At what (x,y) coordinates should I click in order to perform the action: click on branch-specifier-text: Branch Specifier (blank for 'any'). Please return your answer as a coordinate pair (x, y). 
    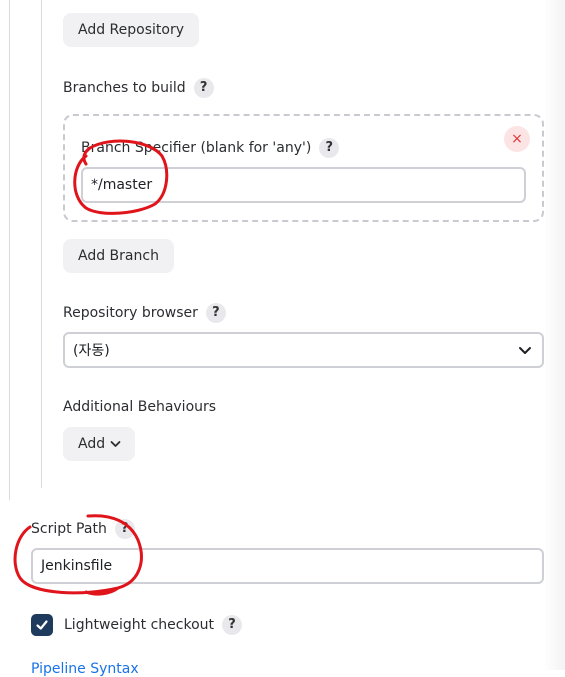
    Looking at the image, I should click on (196, 148).